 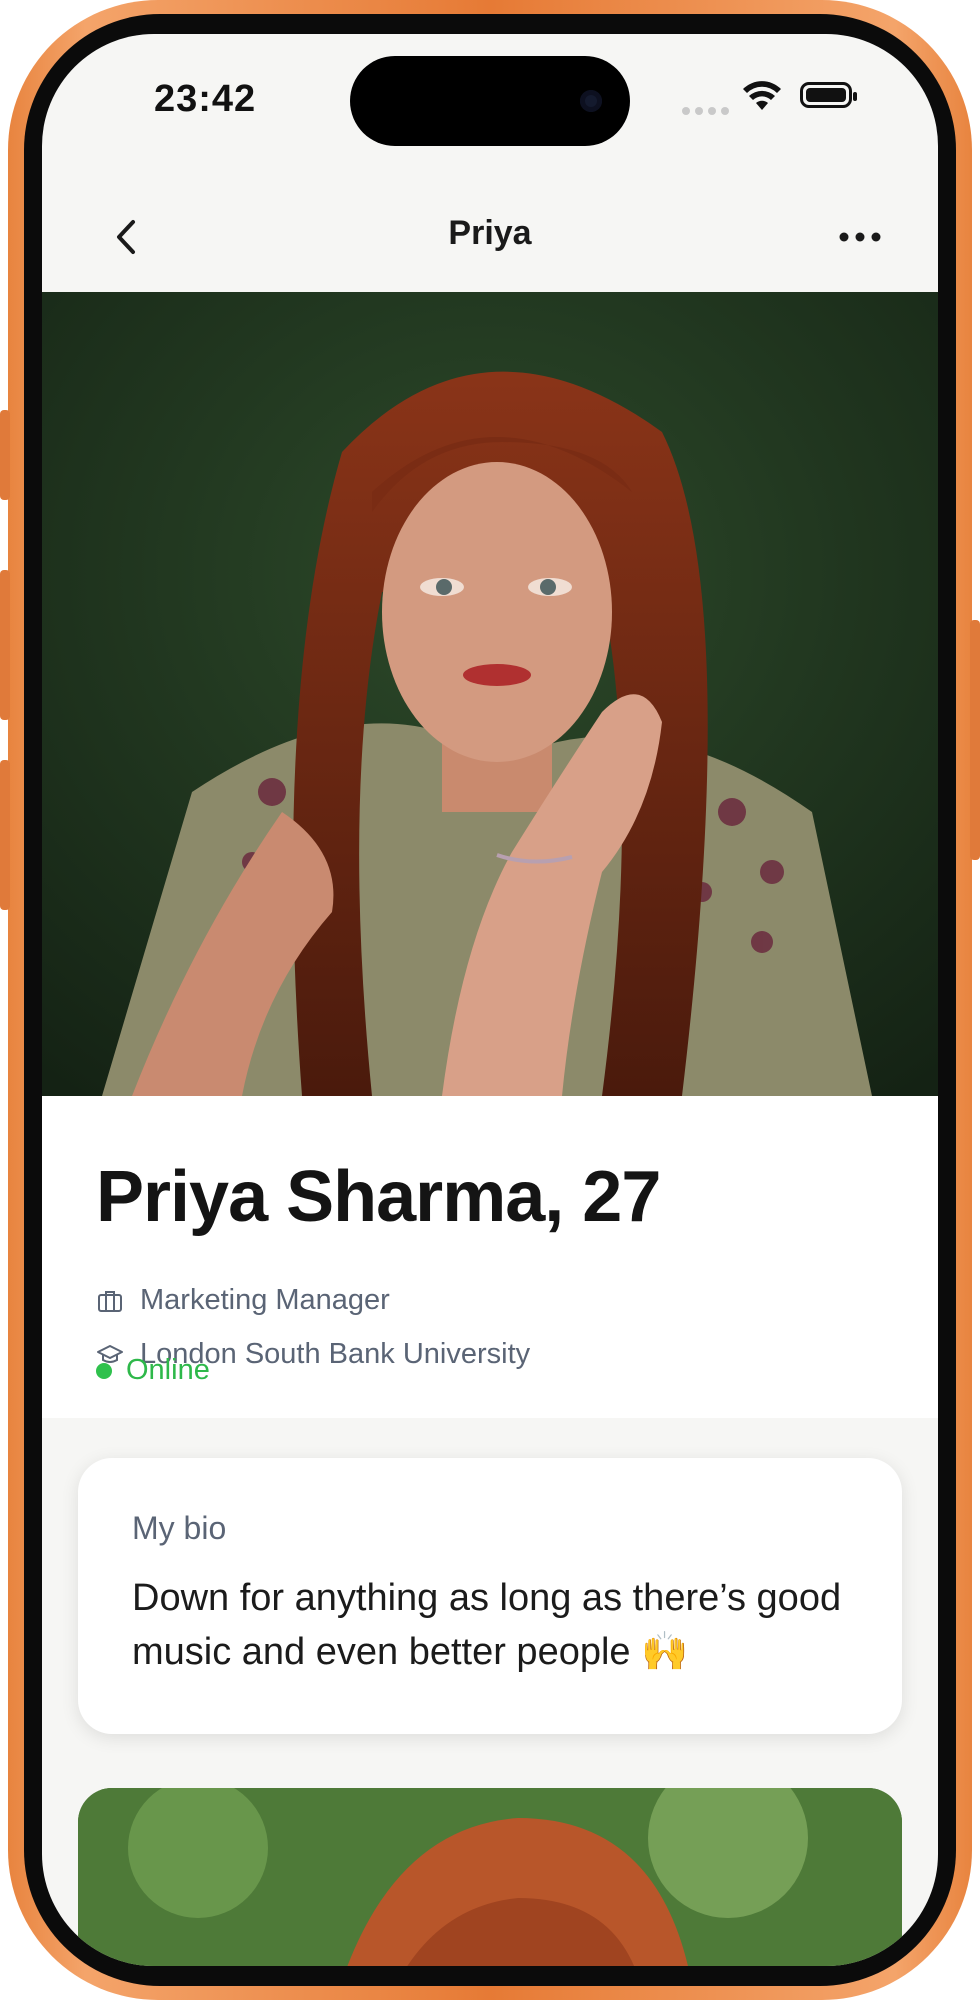 I want to click on status-bar: 23:42, so click(x=490, y=109).